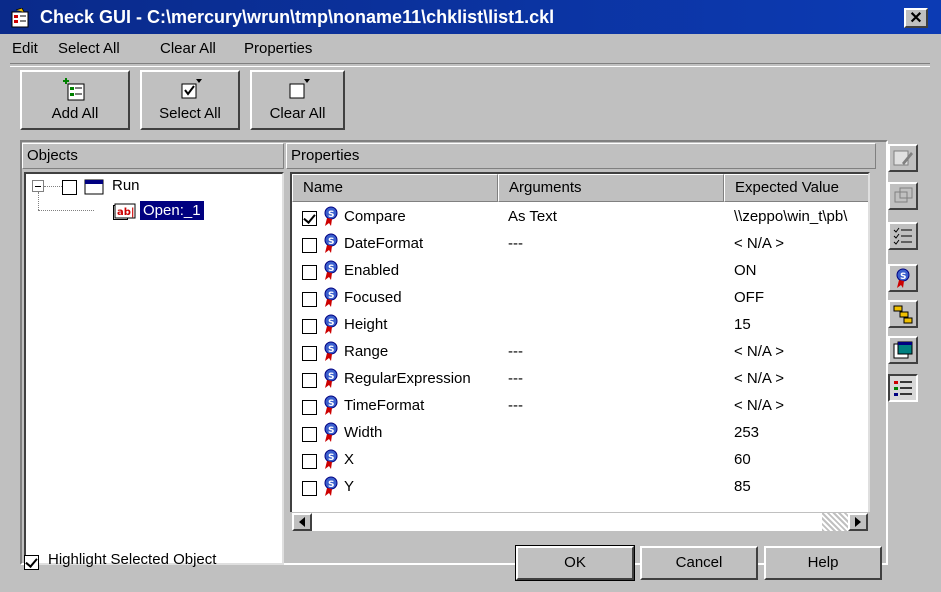 The width and height of the screenshot is (941, 592). I want to click on select-all-button: Select All, so click(190, 100).